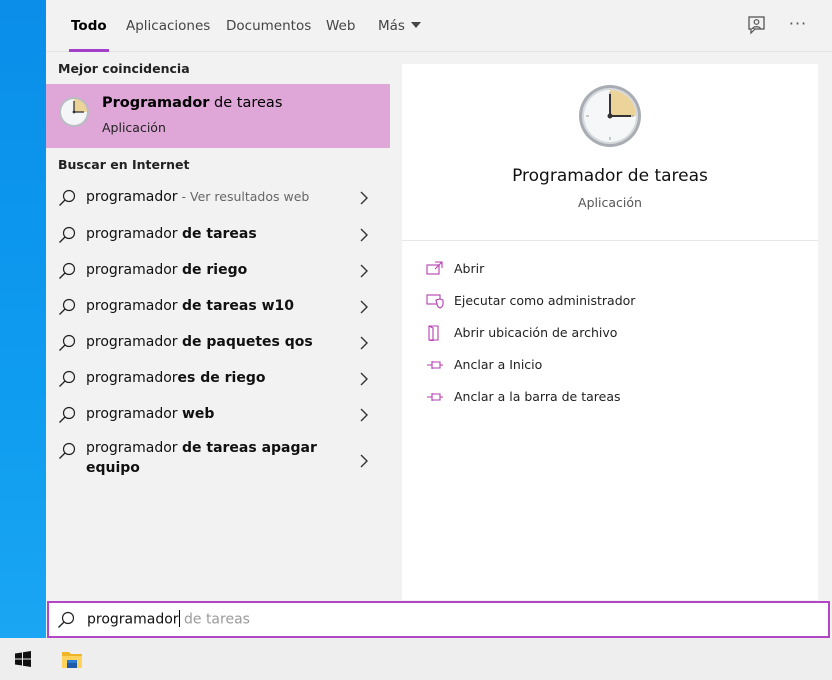  I want to click on web-search-suggestion: programador de riego, so click(218, 271).